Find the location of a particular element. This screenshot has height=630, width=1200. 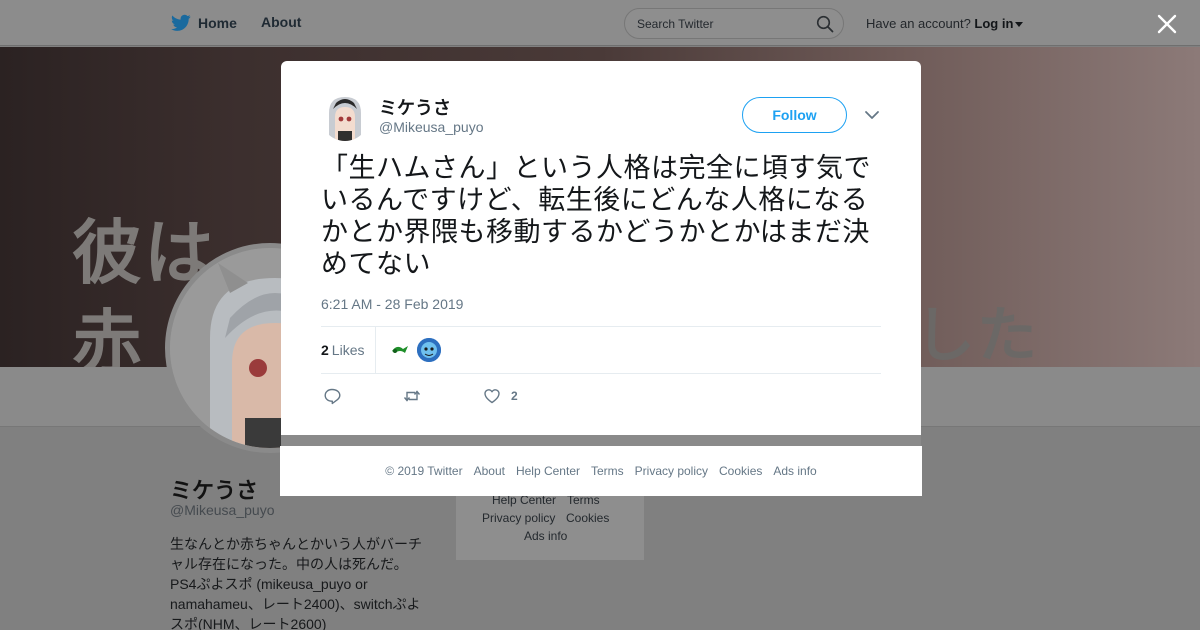

tweet-timestamp: 6:21 AM - 28 Feb 2019 is located at coordinates (392, 304).